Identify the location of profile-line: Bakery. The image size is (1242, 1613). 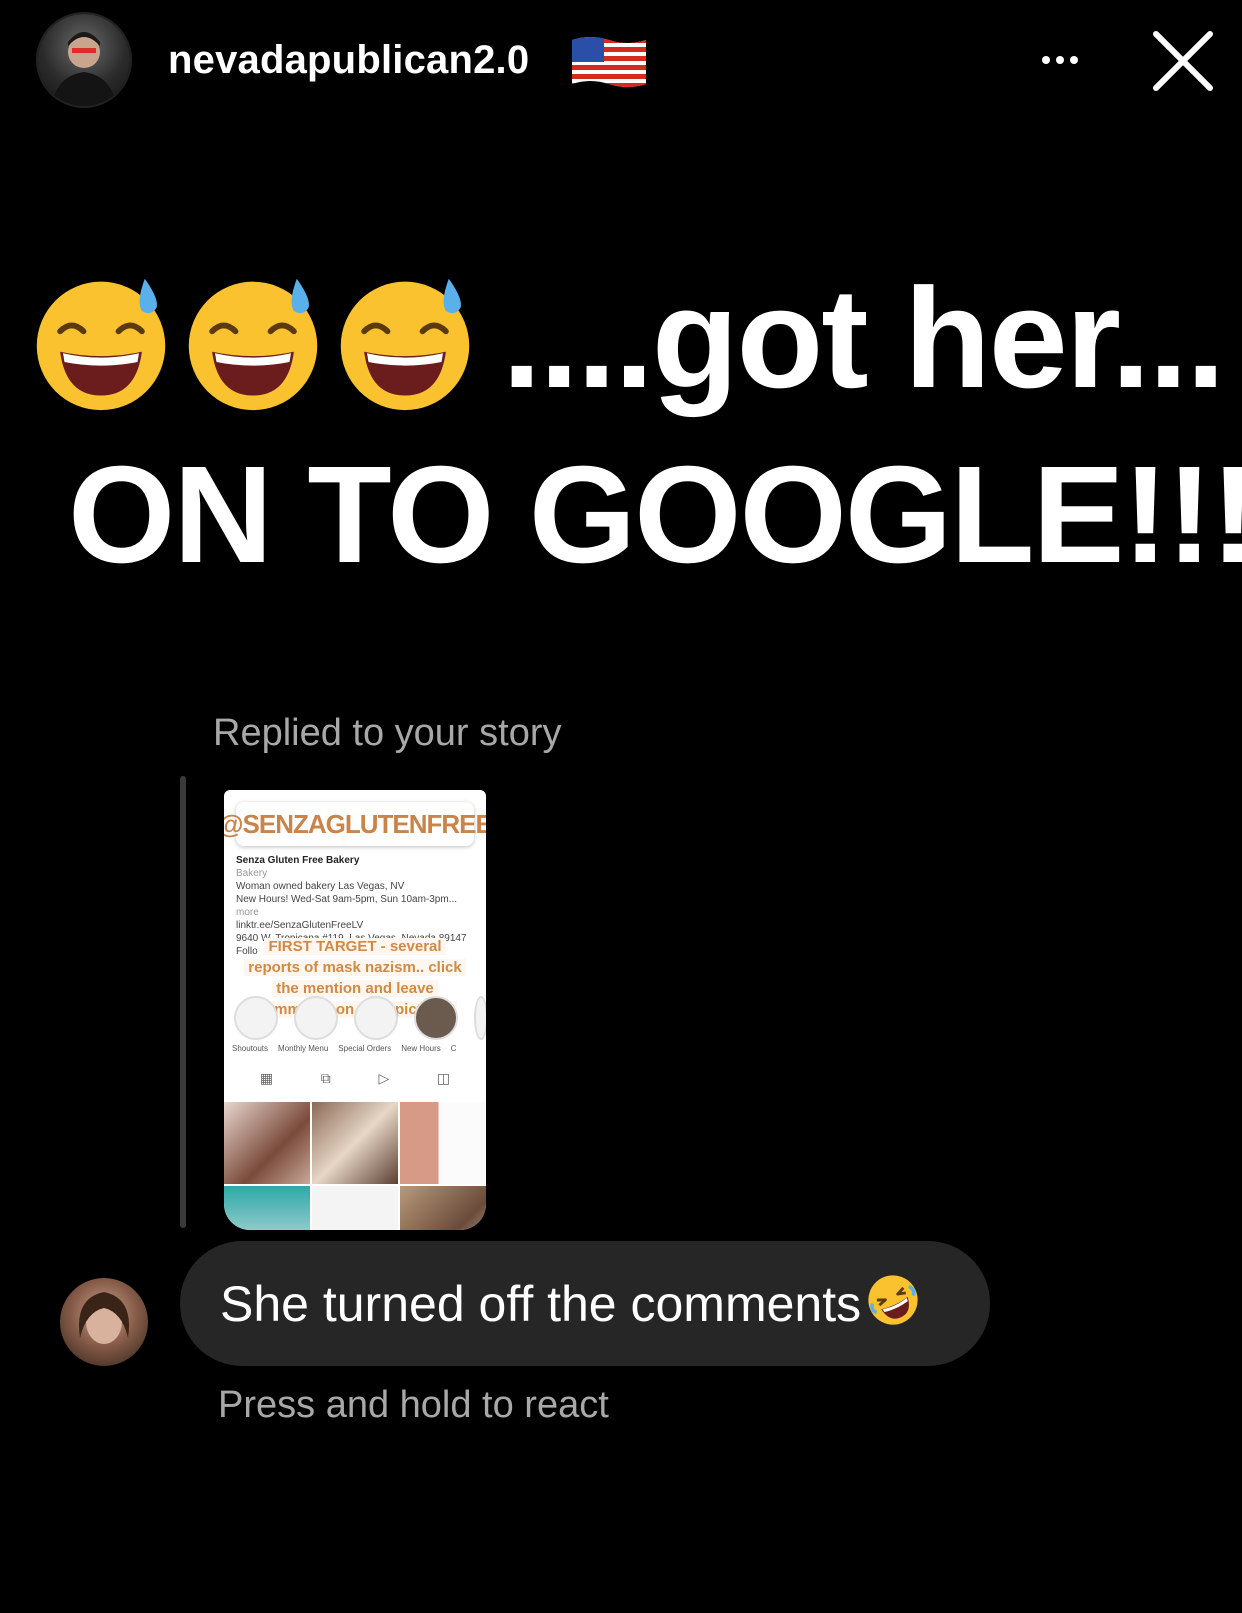
(252, 873).